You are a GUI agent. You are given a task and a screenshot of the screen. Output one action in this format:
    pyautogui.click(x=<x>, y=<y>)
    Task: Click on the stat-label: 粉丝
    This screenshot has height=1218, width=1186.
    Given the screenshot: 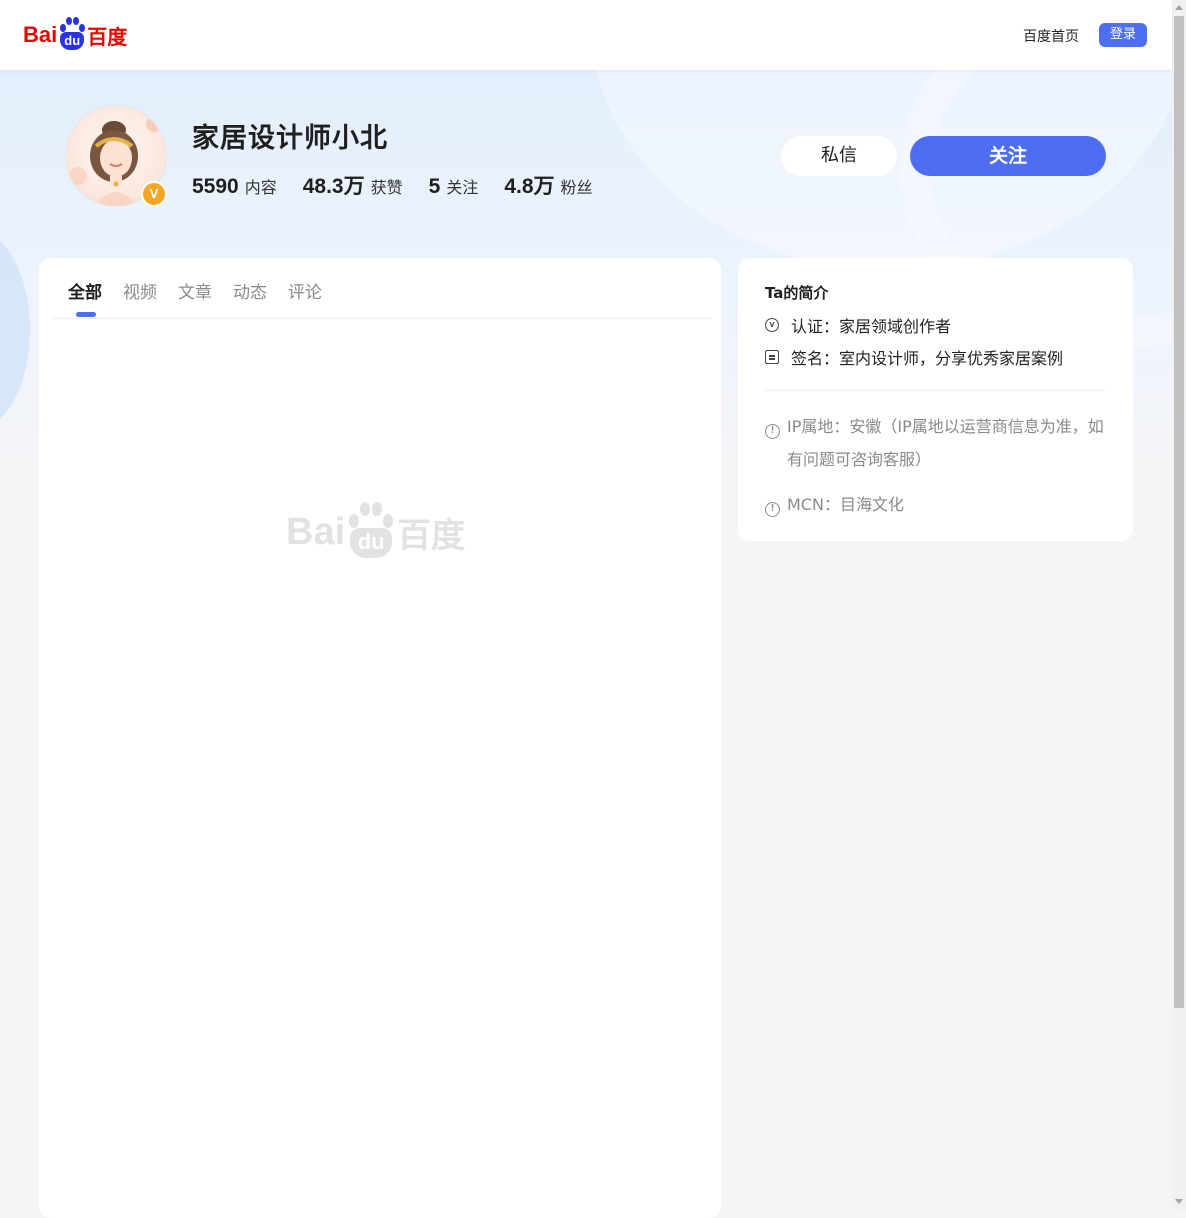 What is the action you would take?
    pyautogui.click(x=576, y=187)
    